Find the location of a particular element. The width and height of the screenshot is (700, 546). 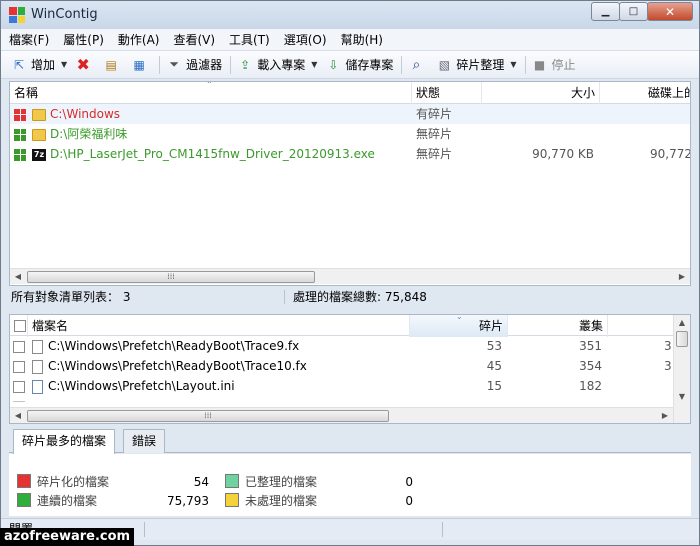

add-button: ⇱ 增加 ▼ is located at coordinates (39, 65).